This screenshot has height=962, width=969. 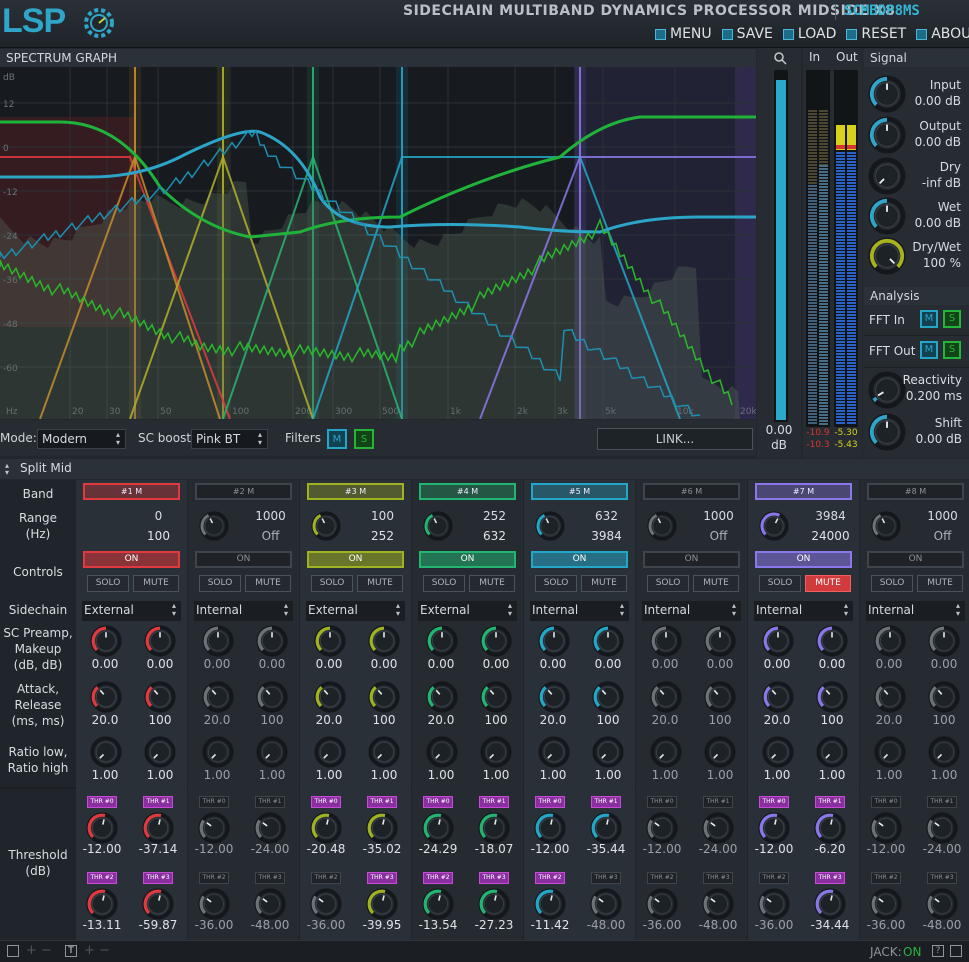 What do you see at coordinates (774, 904) in the screenshot?
I see `band-7-threshold-2-knob` at bounding box center [774, 904].